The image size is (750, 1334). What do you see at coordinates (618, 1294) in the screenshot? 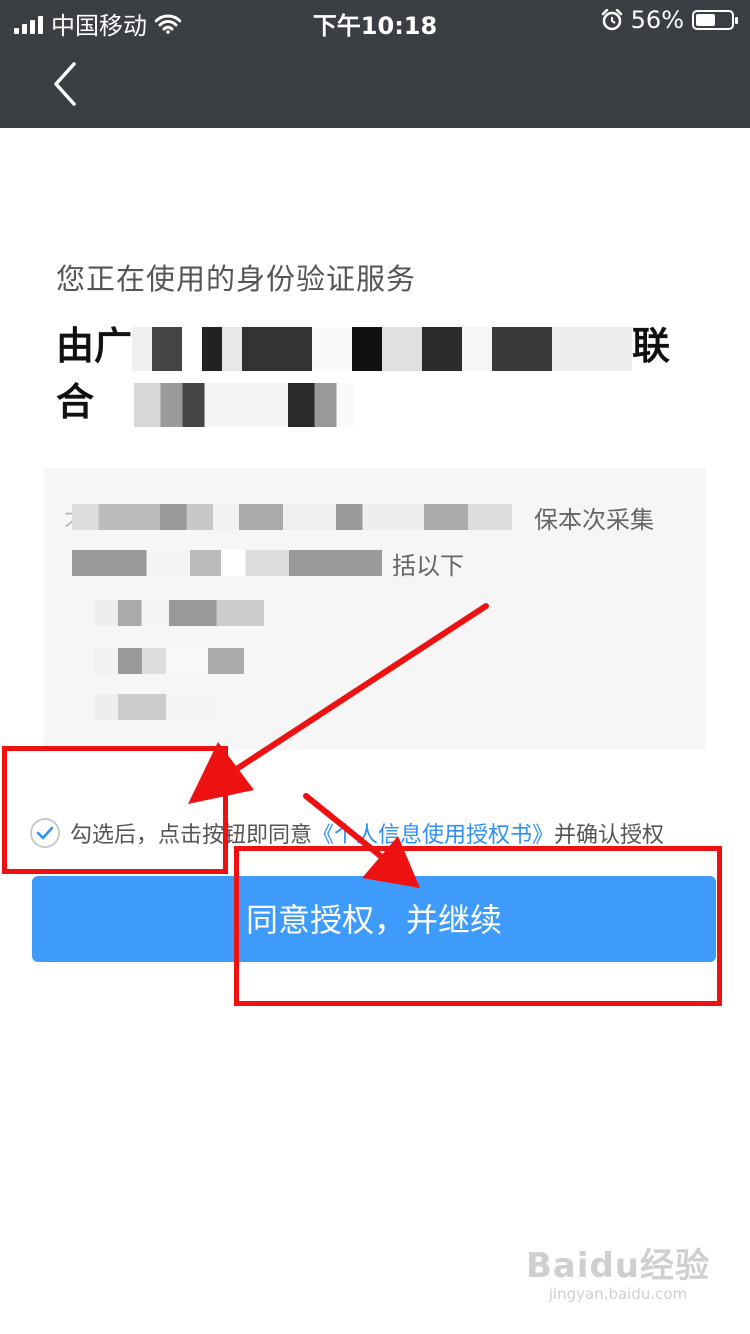
I see `watermark-url: jingyan.baidu.com` at bounding box center [618, 1294].